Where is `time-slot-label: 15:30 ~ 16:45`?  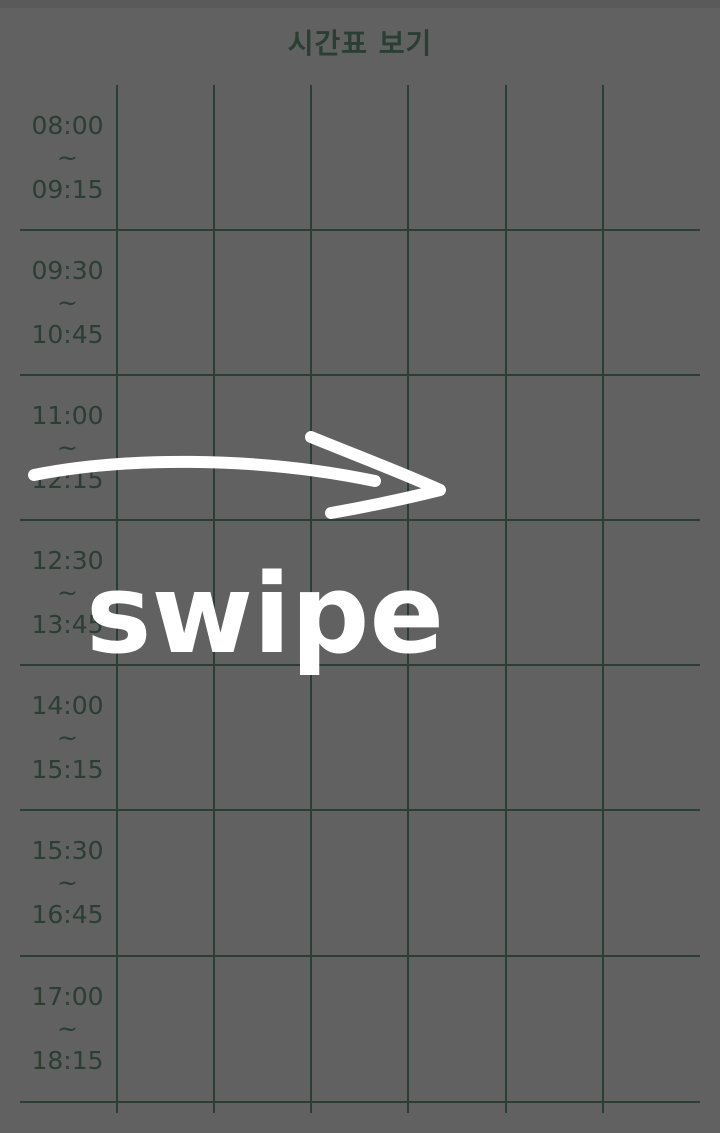 time-slot-label: 15:30 ~ 16:45 is located at coordinates (67, 882).